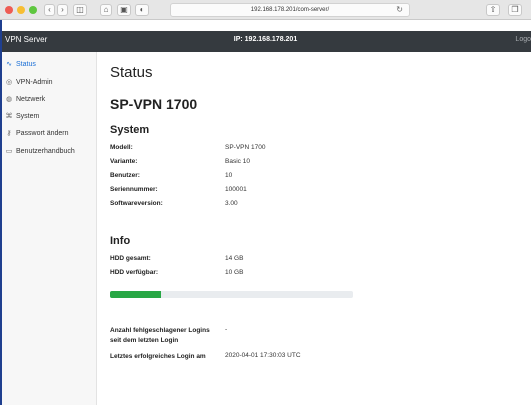 The image size is (531, 405). I want to click on info-row-benutzer: Benutzer: 10, so click(260, 177).